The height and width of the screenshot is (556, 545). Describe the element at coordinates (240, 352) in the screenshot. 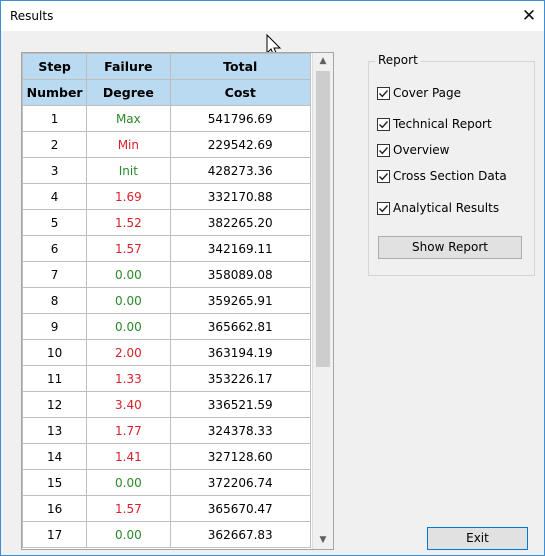

I see `cost-cell: 363194.19` at that location.